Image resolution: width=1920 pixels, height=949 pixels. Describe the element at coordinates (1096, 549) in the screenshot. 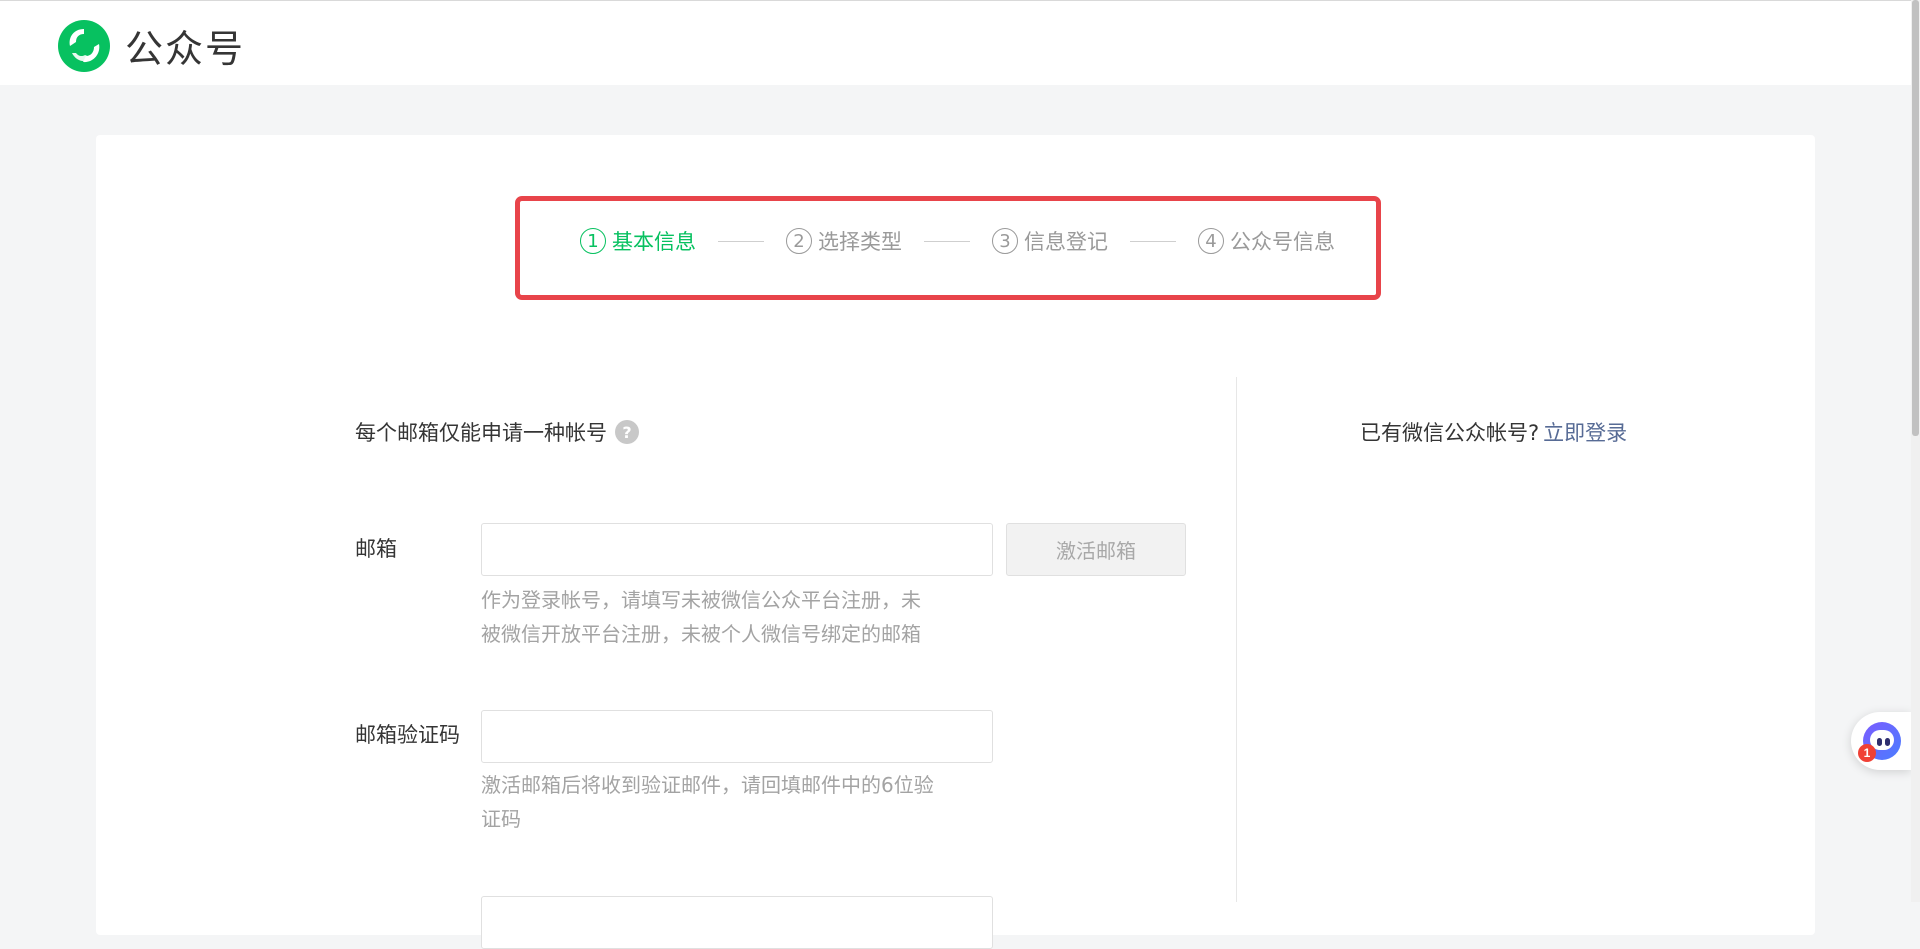

I see `activate-email-button: 激活邮箱` at that location.